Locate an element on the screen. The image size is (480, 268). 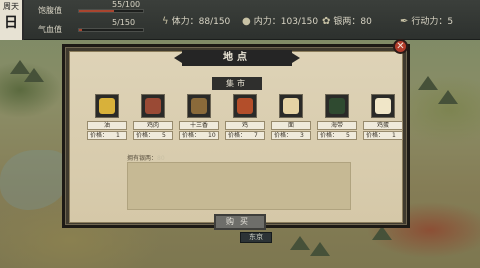
market-item: 油价格： 1 is located at coordinates (107, 117).